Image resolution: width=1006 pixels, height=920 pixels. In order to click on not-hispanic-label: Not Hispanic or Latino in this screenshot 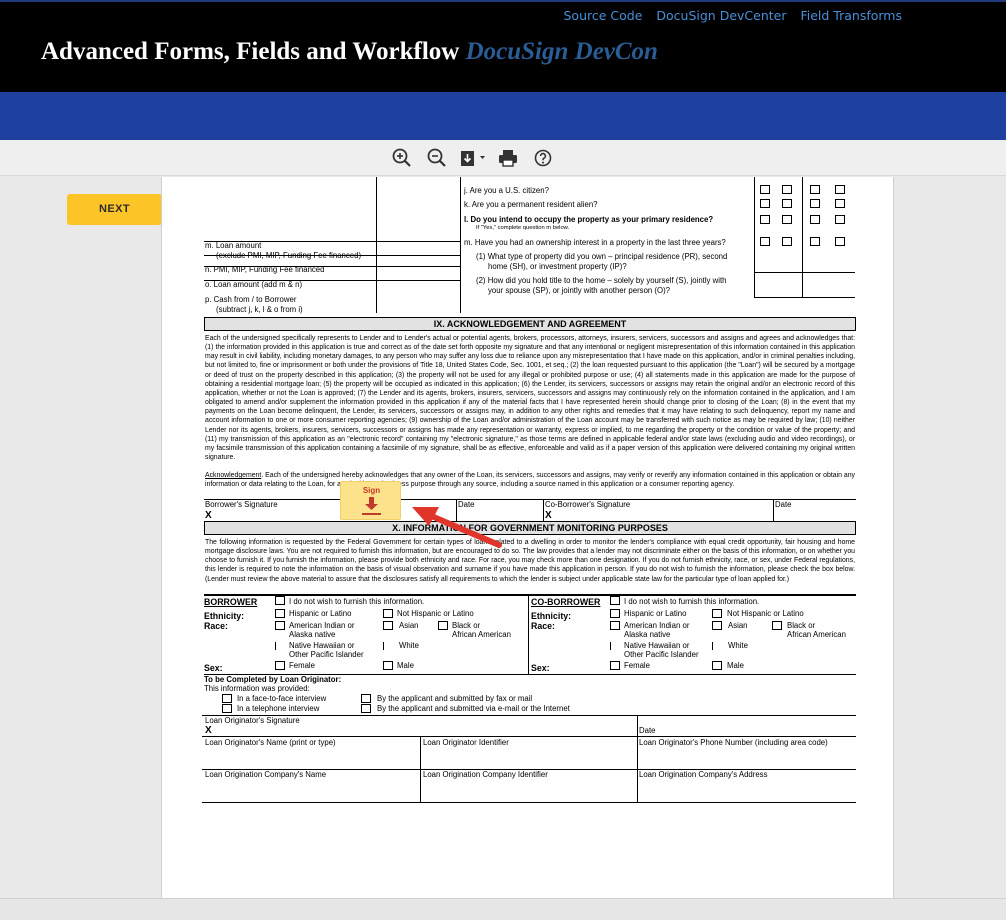, I will do `click(435, 613)`.